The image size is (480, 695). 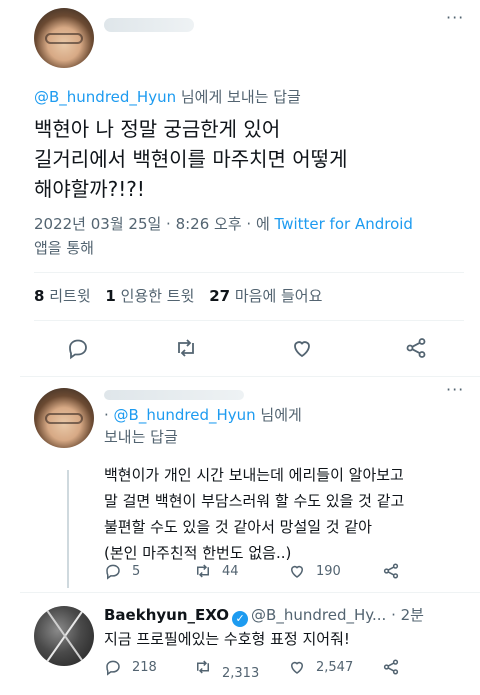 I want to click on author-name-redacted, so click(x=149, y=25).